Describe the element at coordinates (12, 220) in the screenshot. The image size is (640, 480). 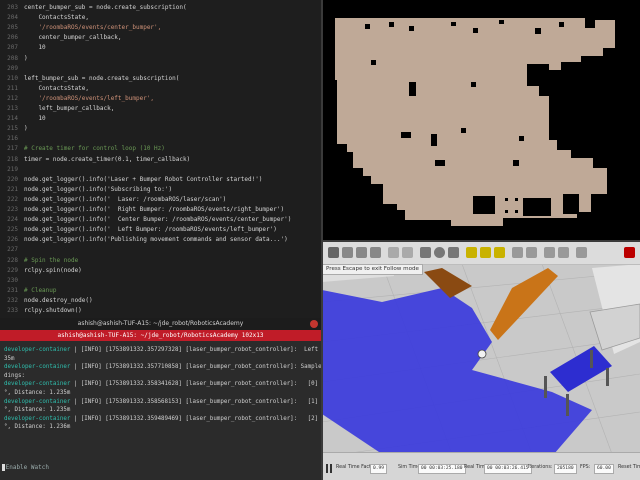
I see `line-number: 224` at that location.